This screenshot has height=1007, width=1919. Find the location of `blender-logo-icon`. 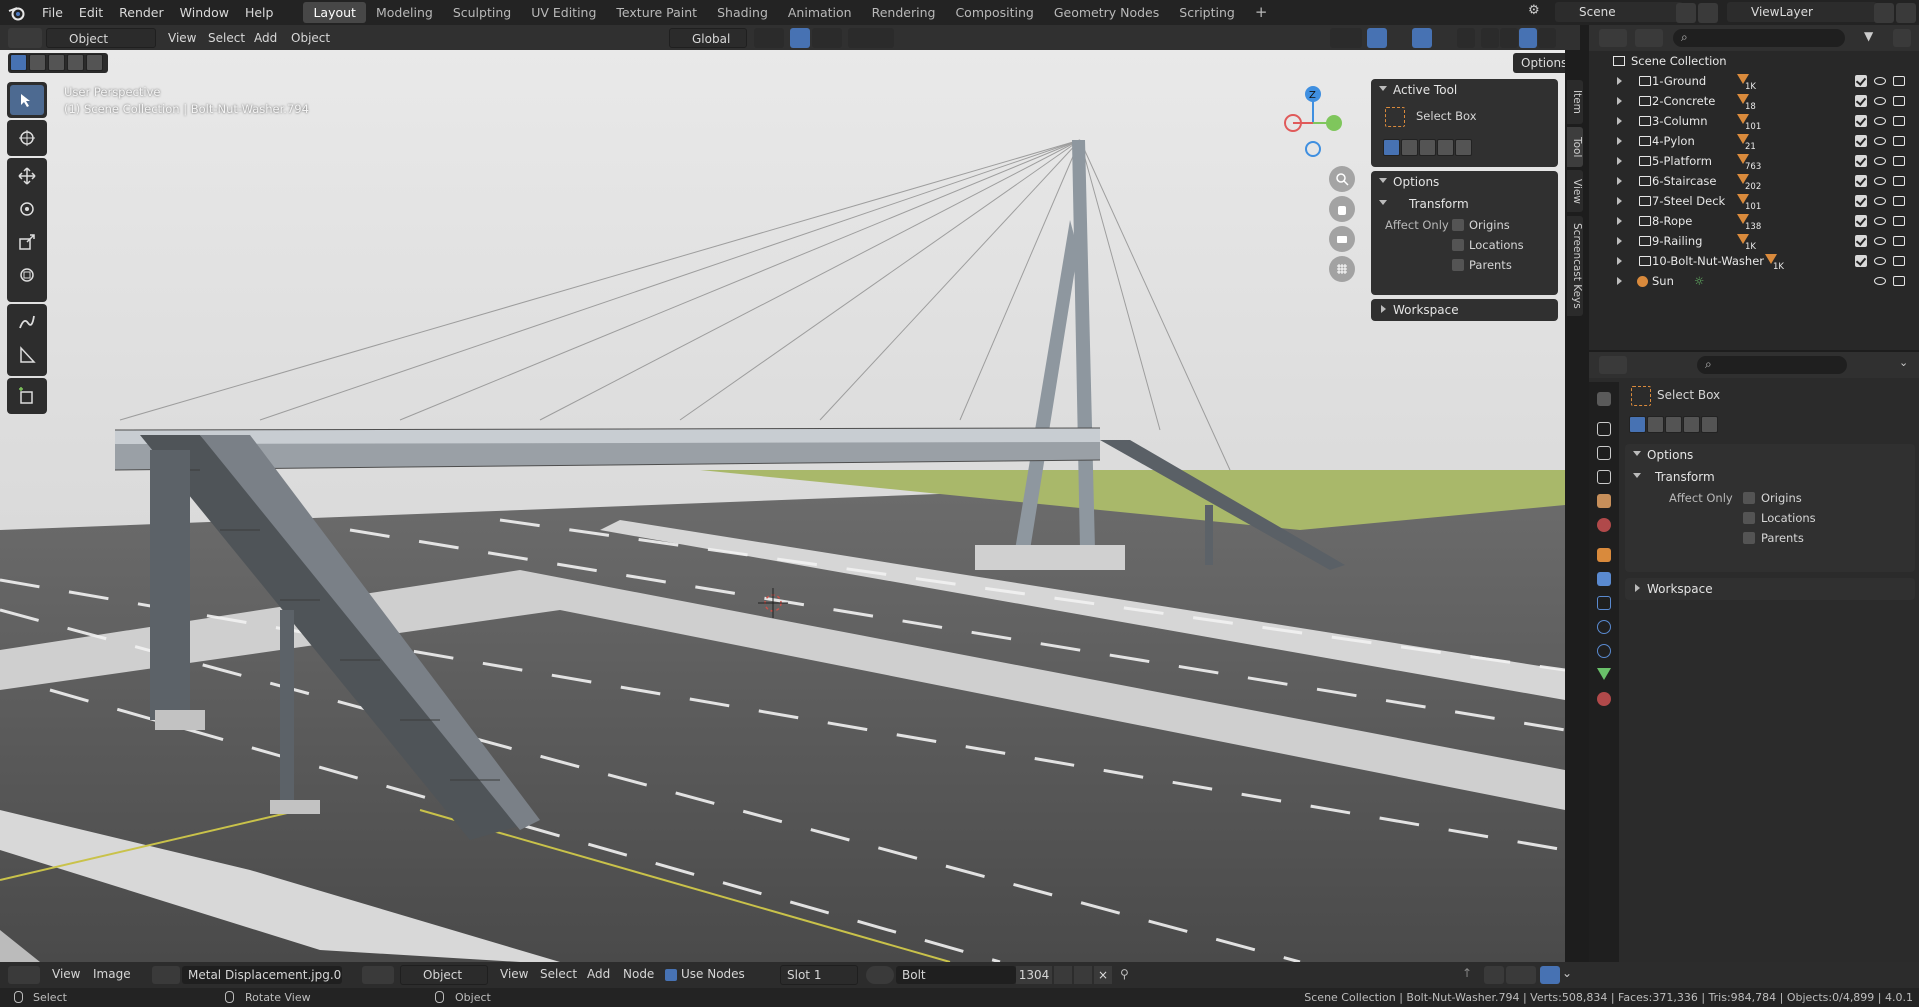

blender-logo-icon is located at coordinates (17, 12).